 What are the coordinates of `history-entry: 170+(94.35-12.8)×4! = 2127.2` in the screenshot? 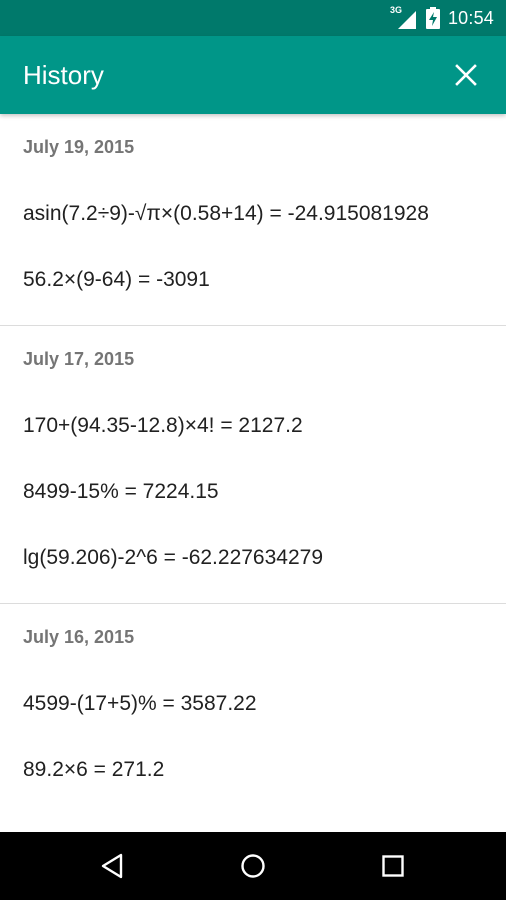 It's located at (253, 426).